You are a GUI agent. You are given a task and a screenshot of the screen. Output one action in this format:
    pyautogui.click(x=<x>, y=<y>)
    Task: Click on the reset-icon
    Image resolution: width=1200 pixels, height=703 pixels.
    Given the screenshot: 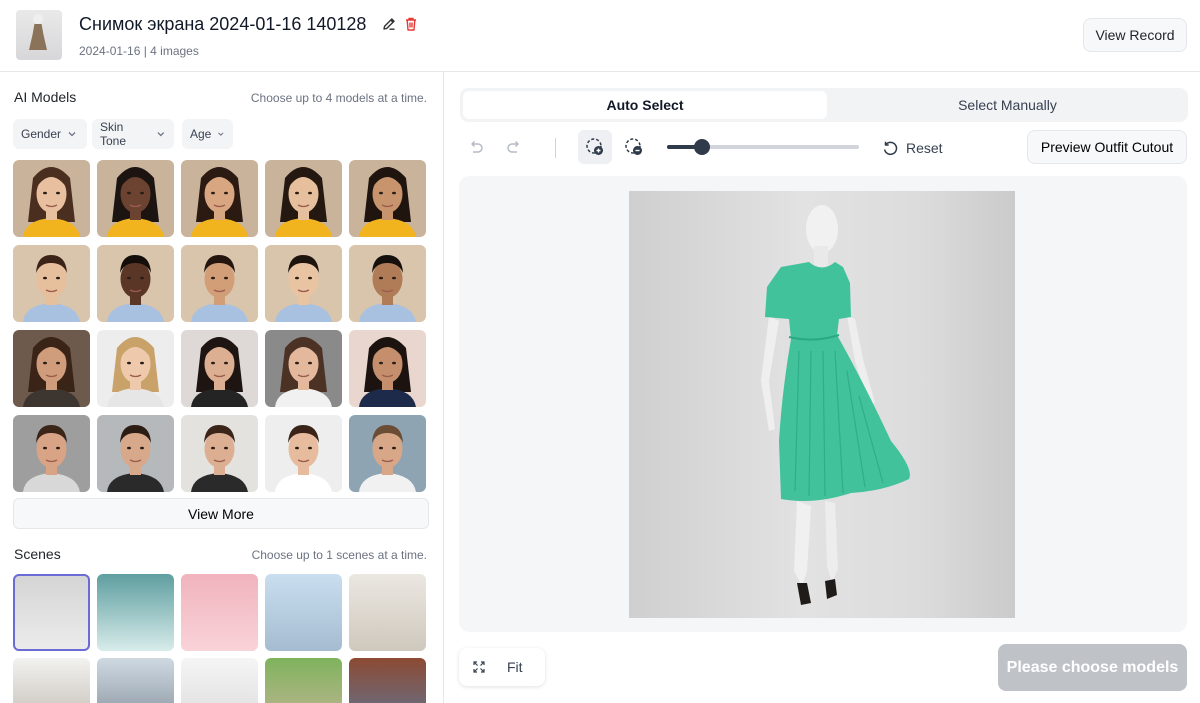 What is the action you would take?
    pyautogui.click(x=890, y=148)
    